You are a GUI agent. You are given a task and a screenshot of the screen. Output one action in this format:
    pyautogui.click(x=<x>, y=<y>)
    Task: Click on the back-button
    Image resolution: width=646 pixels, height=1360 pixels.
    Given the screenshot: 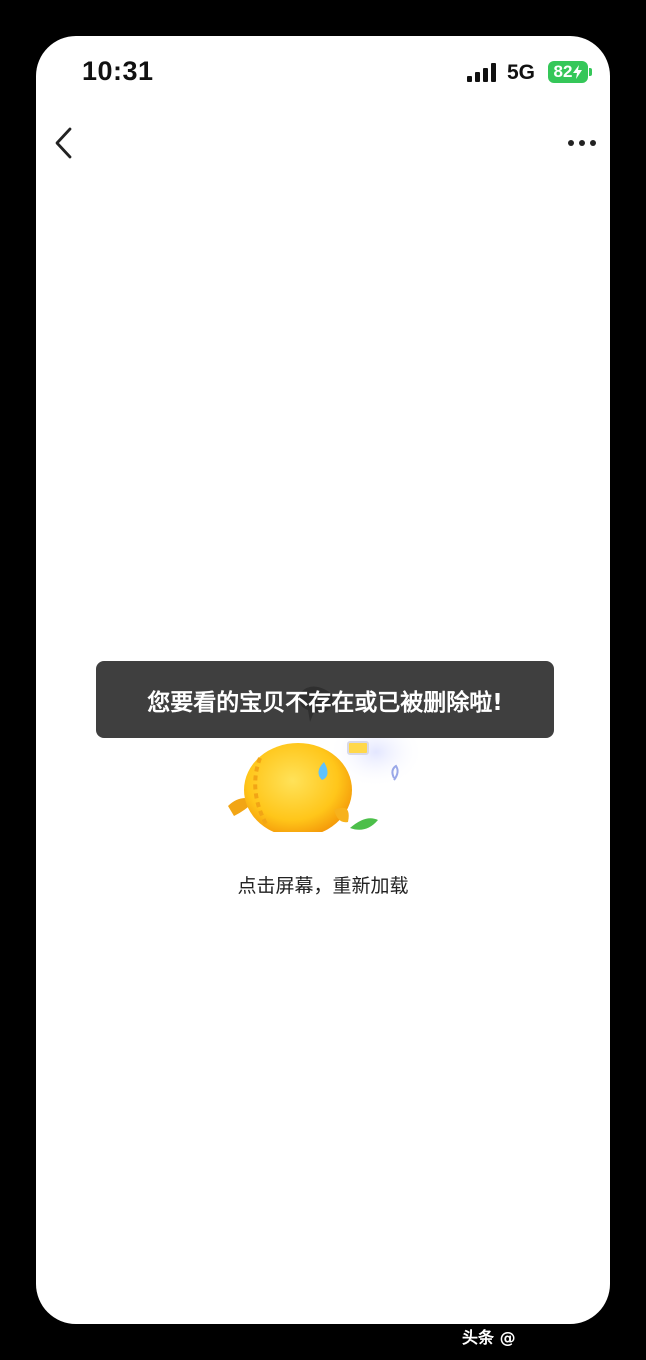 What is the action you would take?
    pyautogui.click(x=64, y=143)
    